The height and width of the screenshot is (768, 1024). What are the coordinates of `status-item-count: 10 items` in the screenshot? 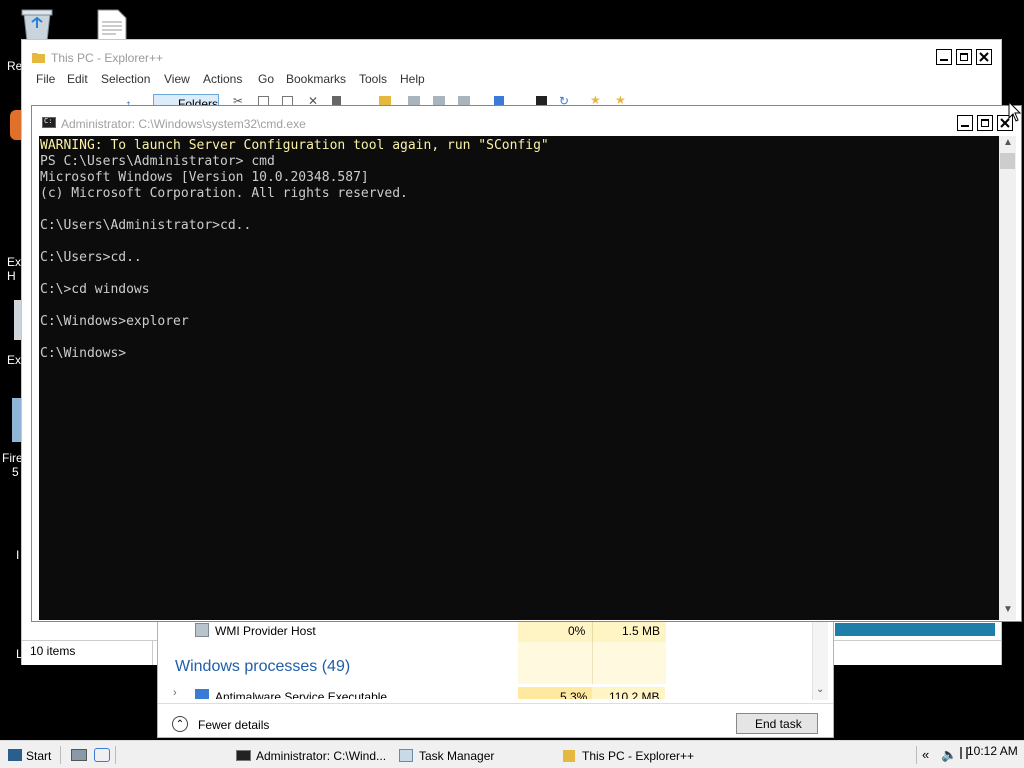 It's located at (53, 651).